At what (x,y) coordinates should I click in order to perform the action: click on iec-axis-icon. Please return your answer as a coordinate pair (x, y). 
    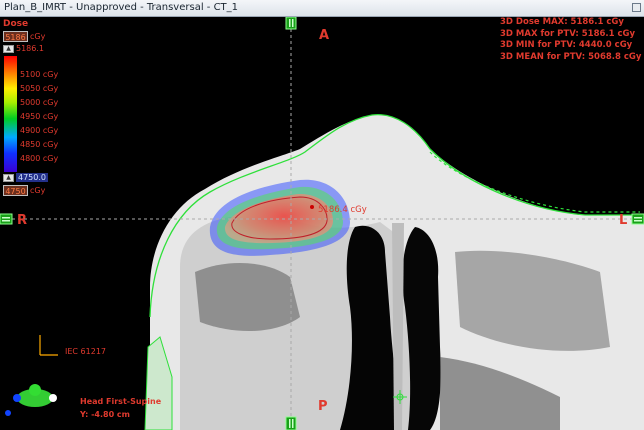
    Looking at the image, I should click on (48, 345).